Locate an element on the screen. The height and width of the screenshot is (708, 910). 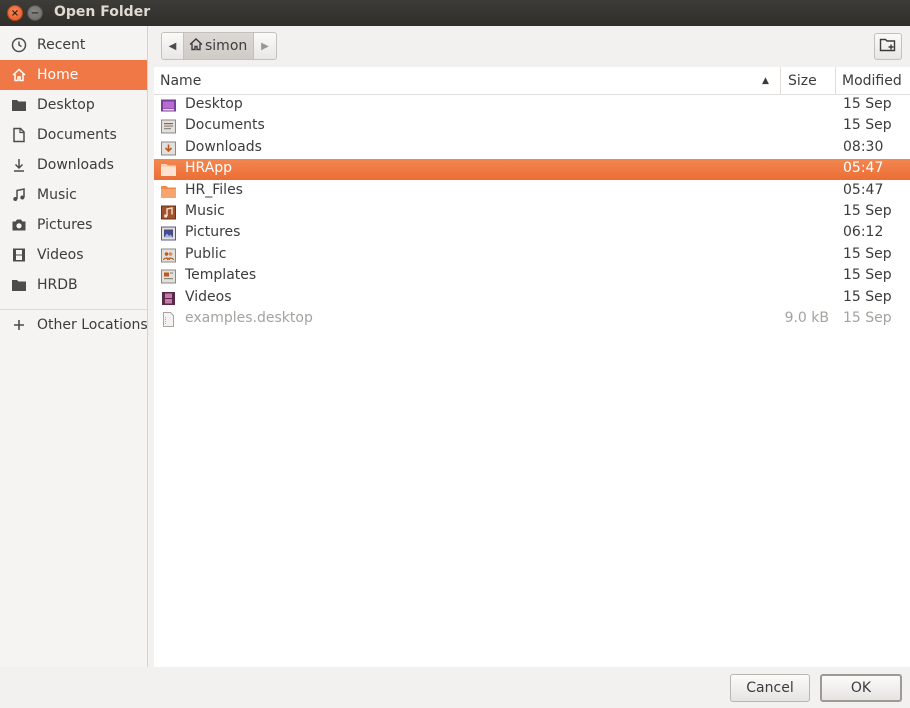
close-window-button: × is located at coordinates (15, 13).